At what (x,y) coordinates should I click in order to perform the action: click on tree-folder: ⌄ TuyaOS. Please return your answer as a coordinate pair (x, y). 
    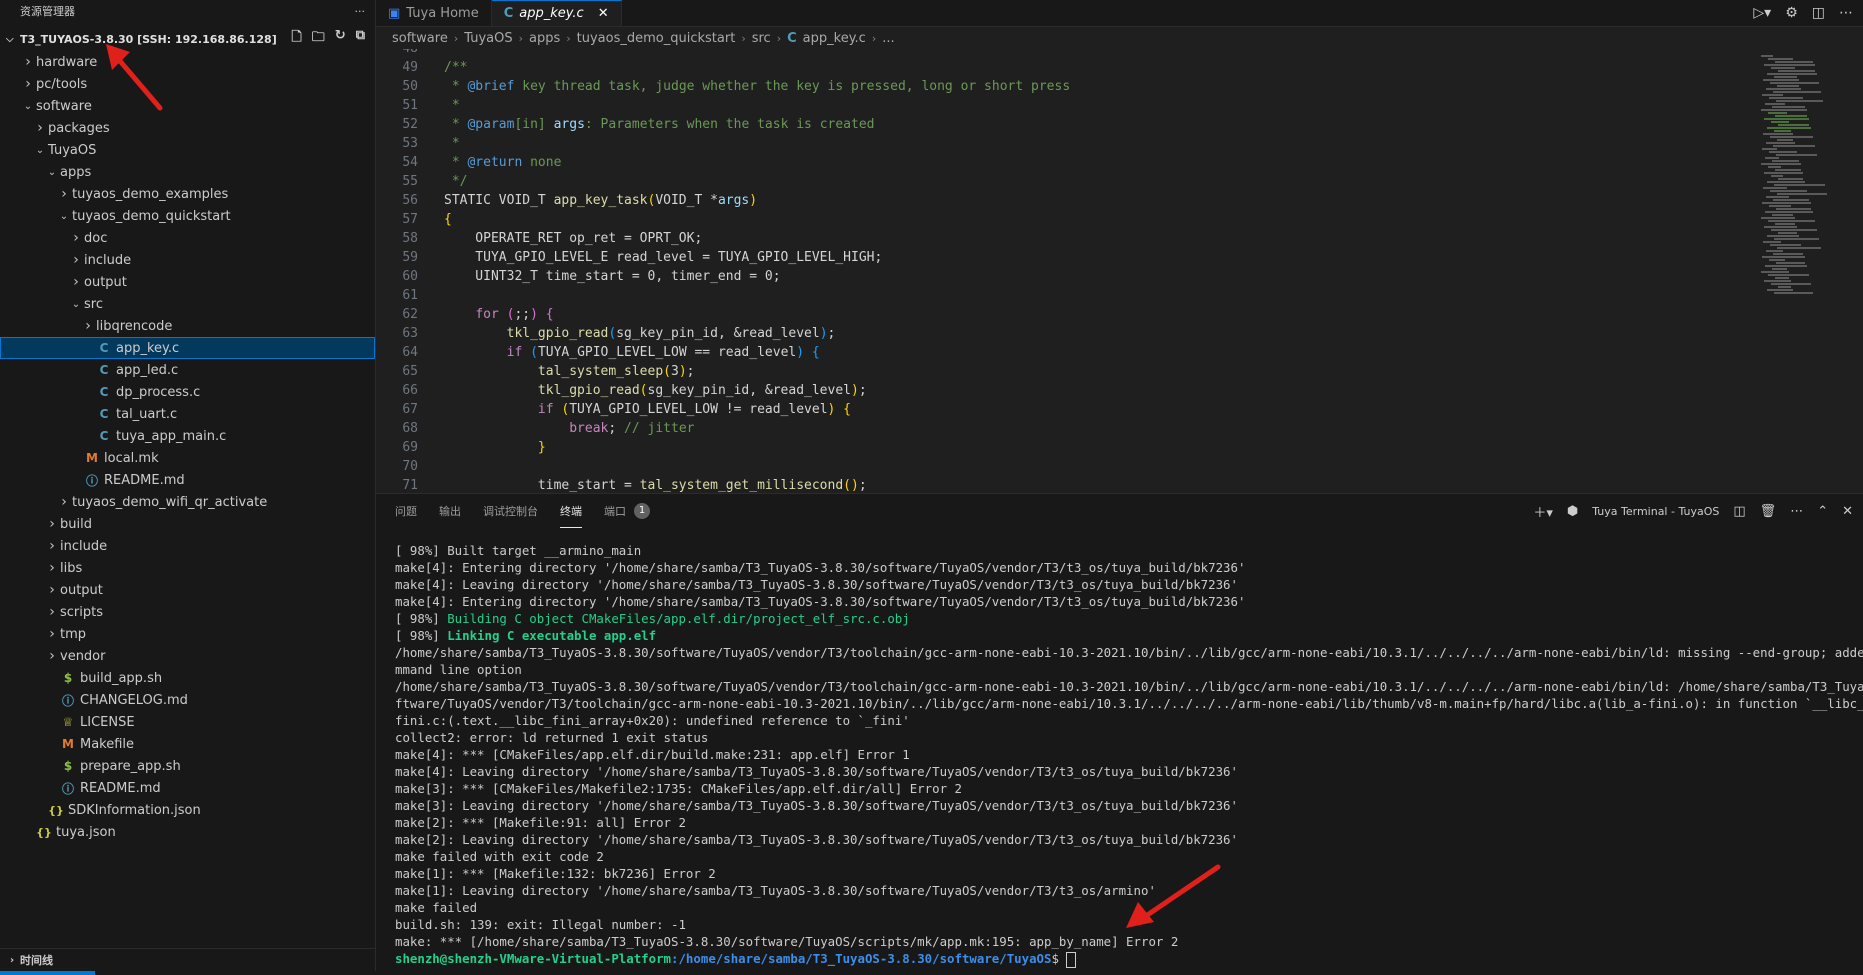
    Looking at the image, I should click on (187, 150).